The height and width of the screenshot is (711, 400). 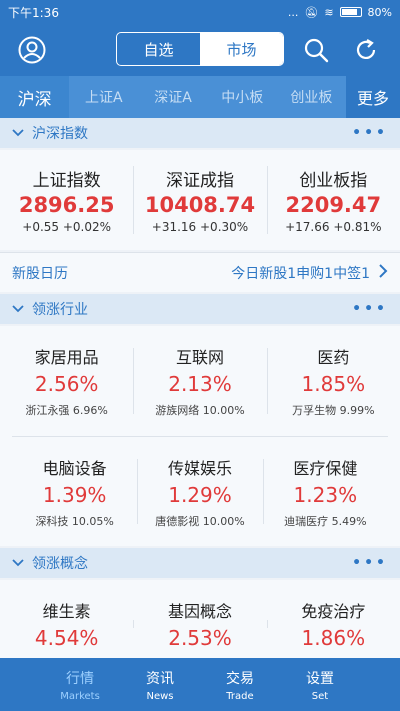 I want to click on concept-grid: 维生素 4.54% 基因概念 2.53% 免疫治疗 1.86%, so click(x=200, y=619).